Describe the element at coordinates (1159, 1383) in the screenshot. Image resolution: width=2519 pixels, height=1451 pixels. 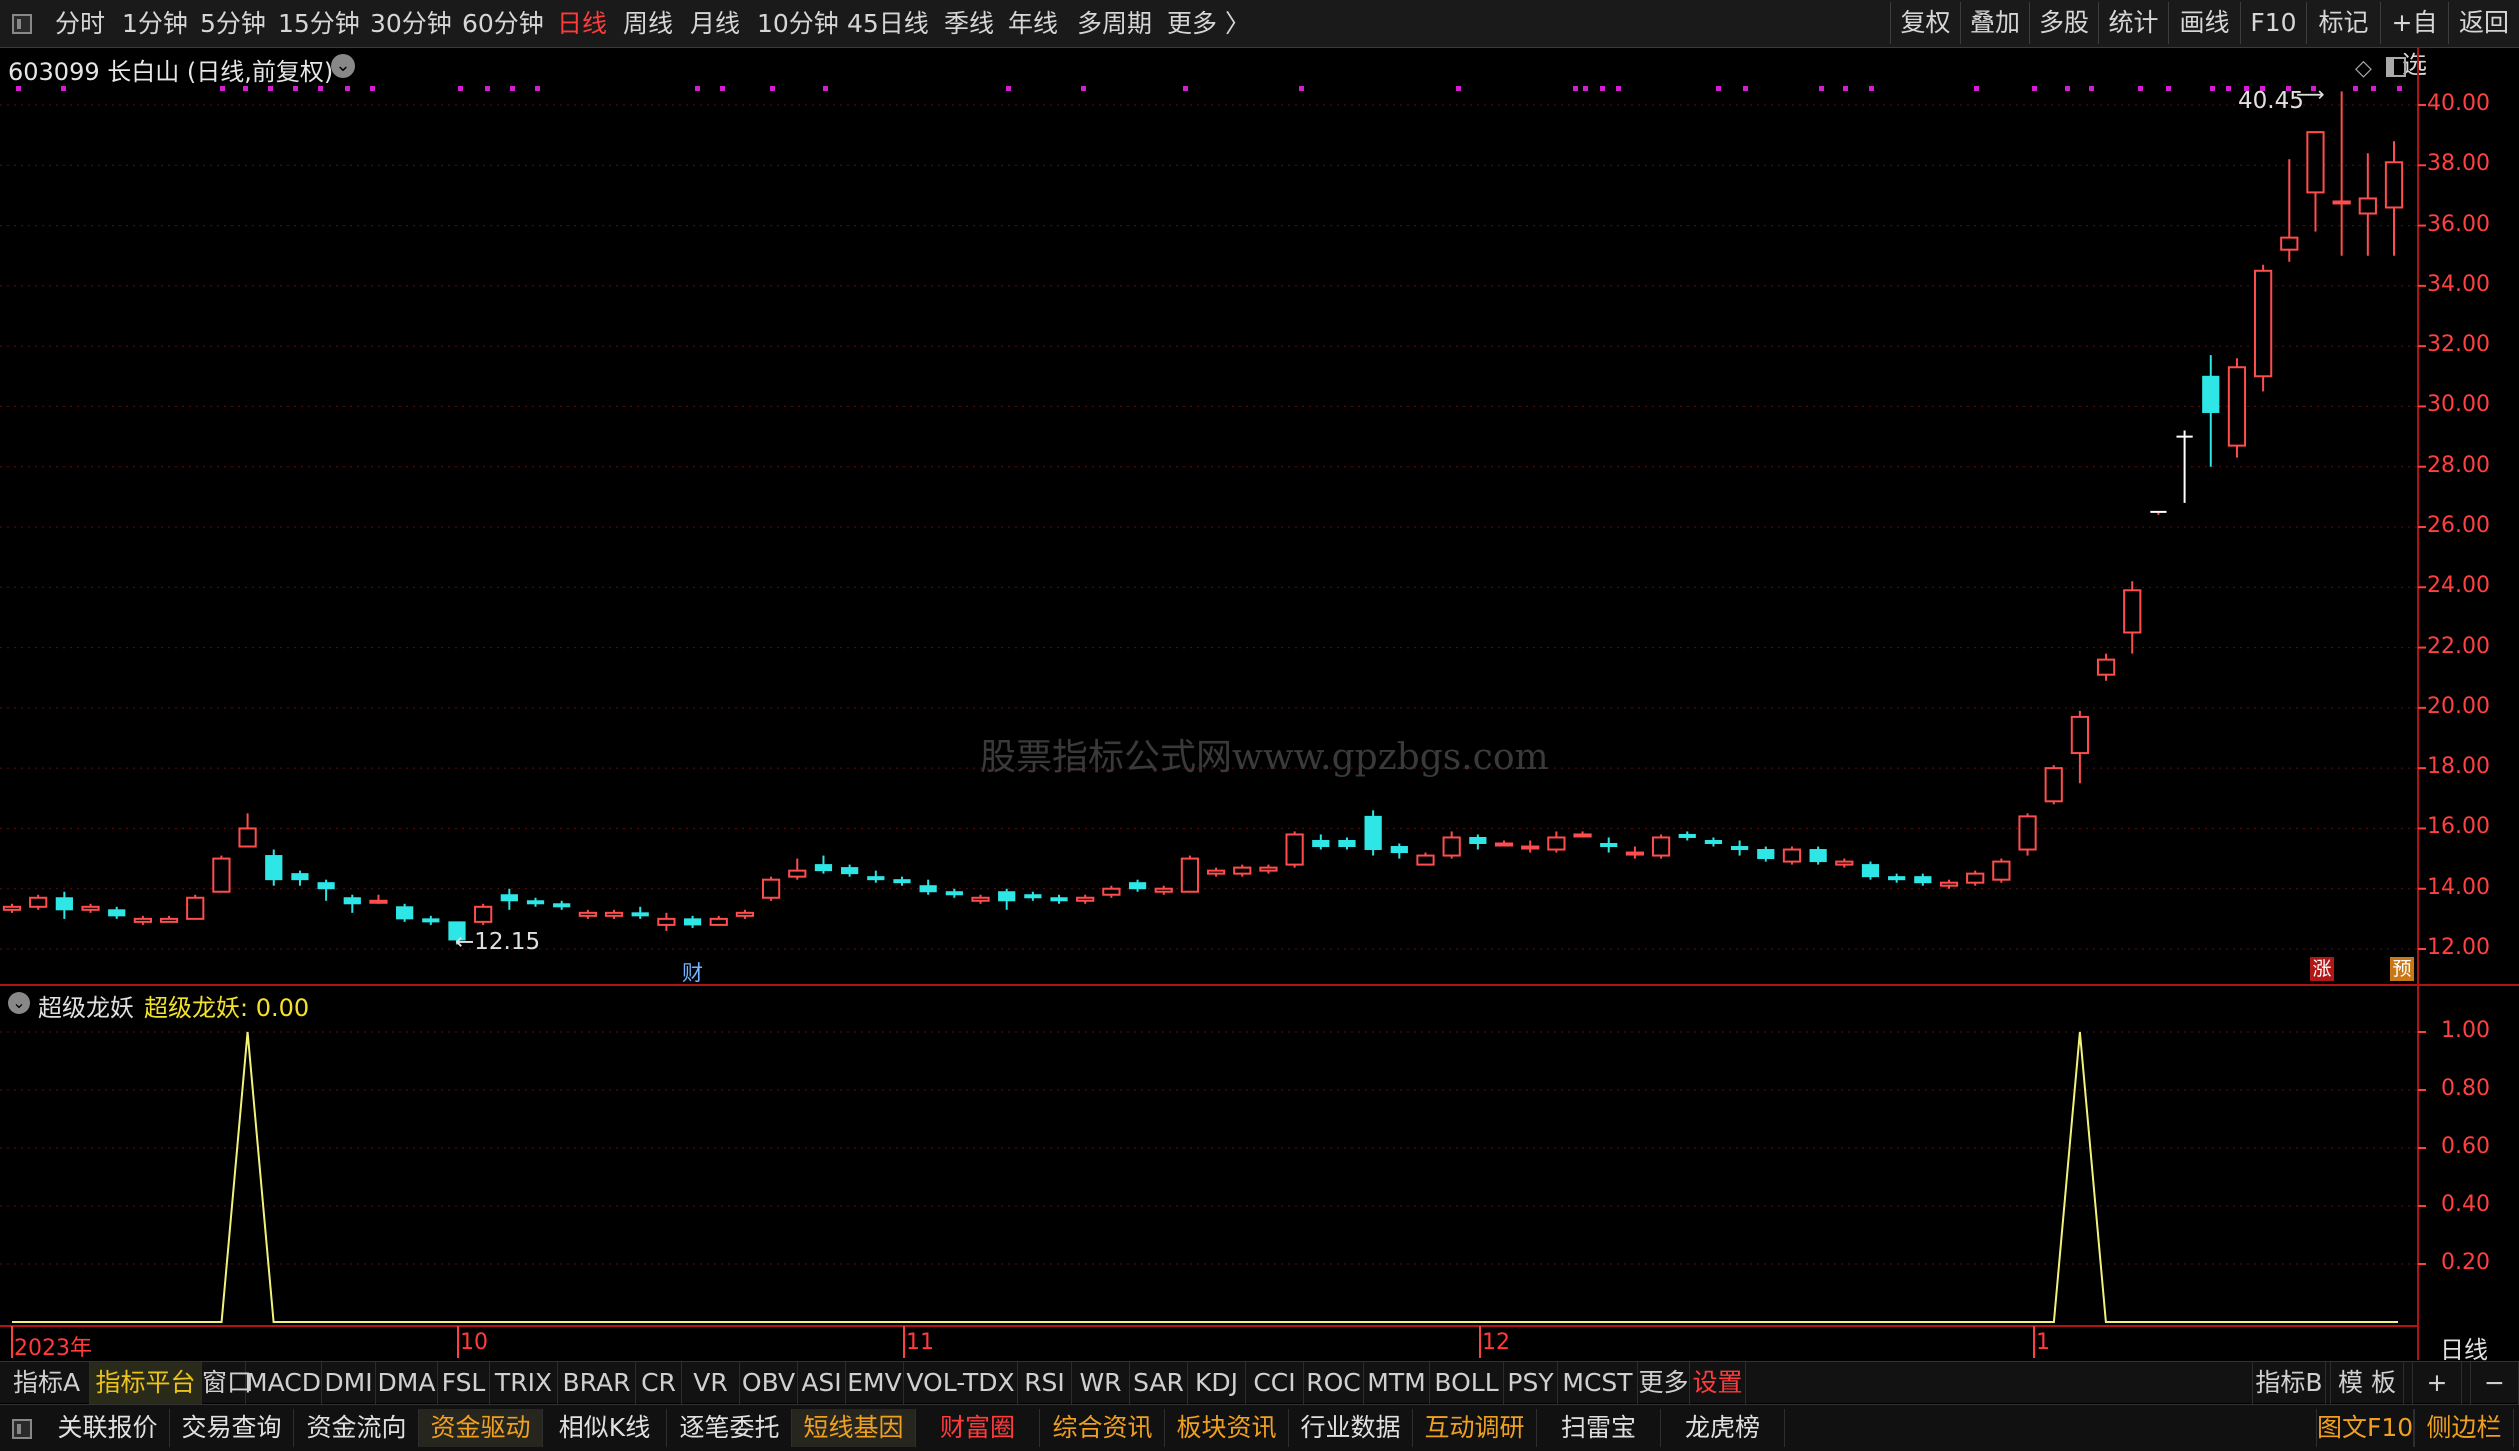
I see `indicator-tab-17: SAR` at that location.